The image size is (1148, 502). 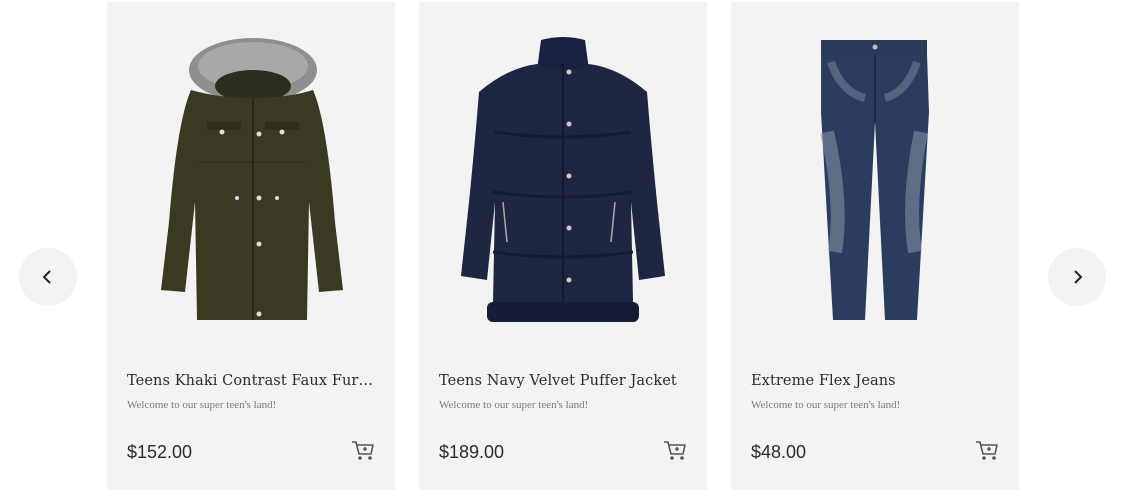 What do you see at coordinates (160, 452) in the screenshot?
I see `product-price: $152.00` at bounding box center [160, 452].